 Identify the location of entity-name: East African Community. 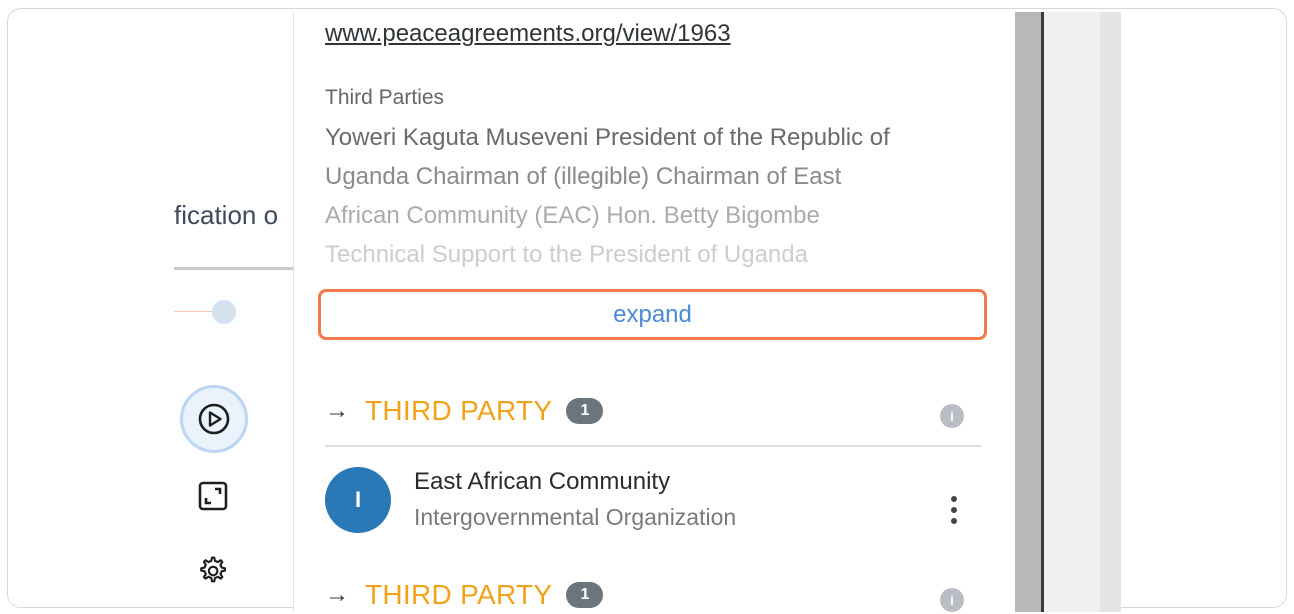
(542, 481).